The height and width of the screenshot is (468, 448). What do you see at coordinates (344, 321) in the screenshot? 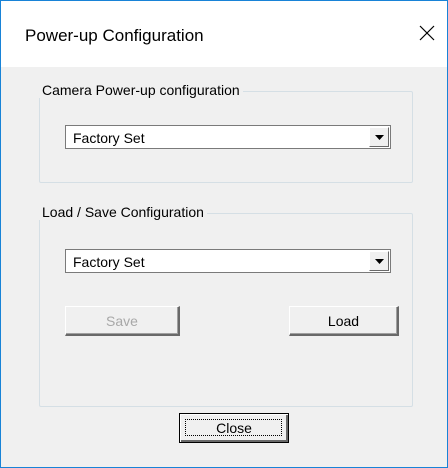
I see `load-button: Load` at bounding box center [344, 321].